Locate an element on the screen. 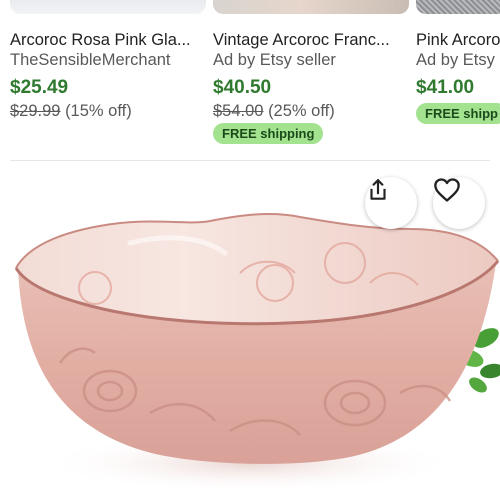  free-shipping-badge: FREE shipping is located at coordinates (268, 133).